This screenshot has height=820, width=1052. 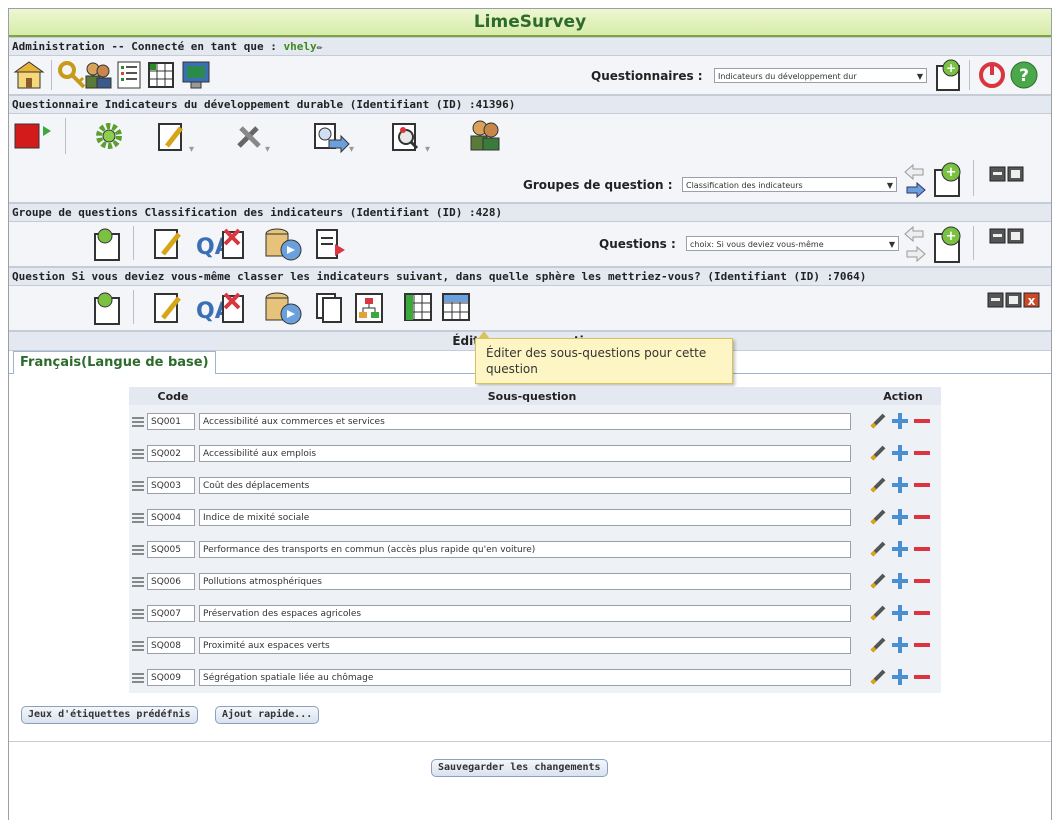 I want to click on edit-subquestions-icon, so click(x=419, y=308).